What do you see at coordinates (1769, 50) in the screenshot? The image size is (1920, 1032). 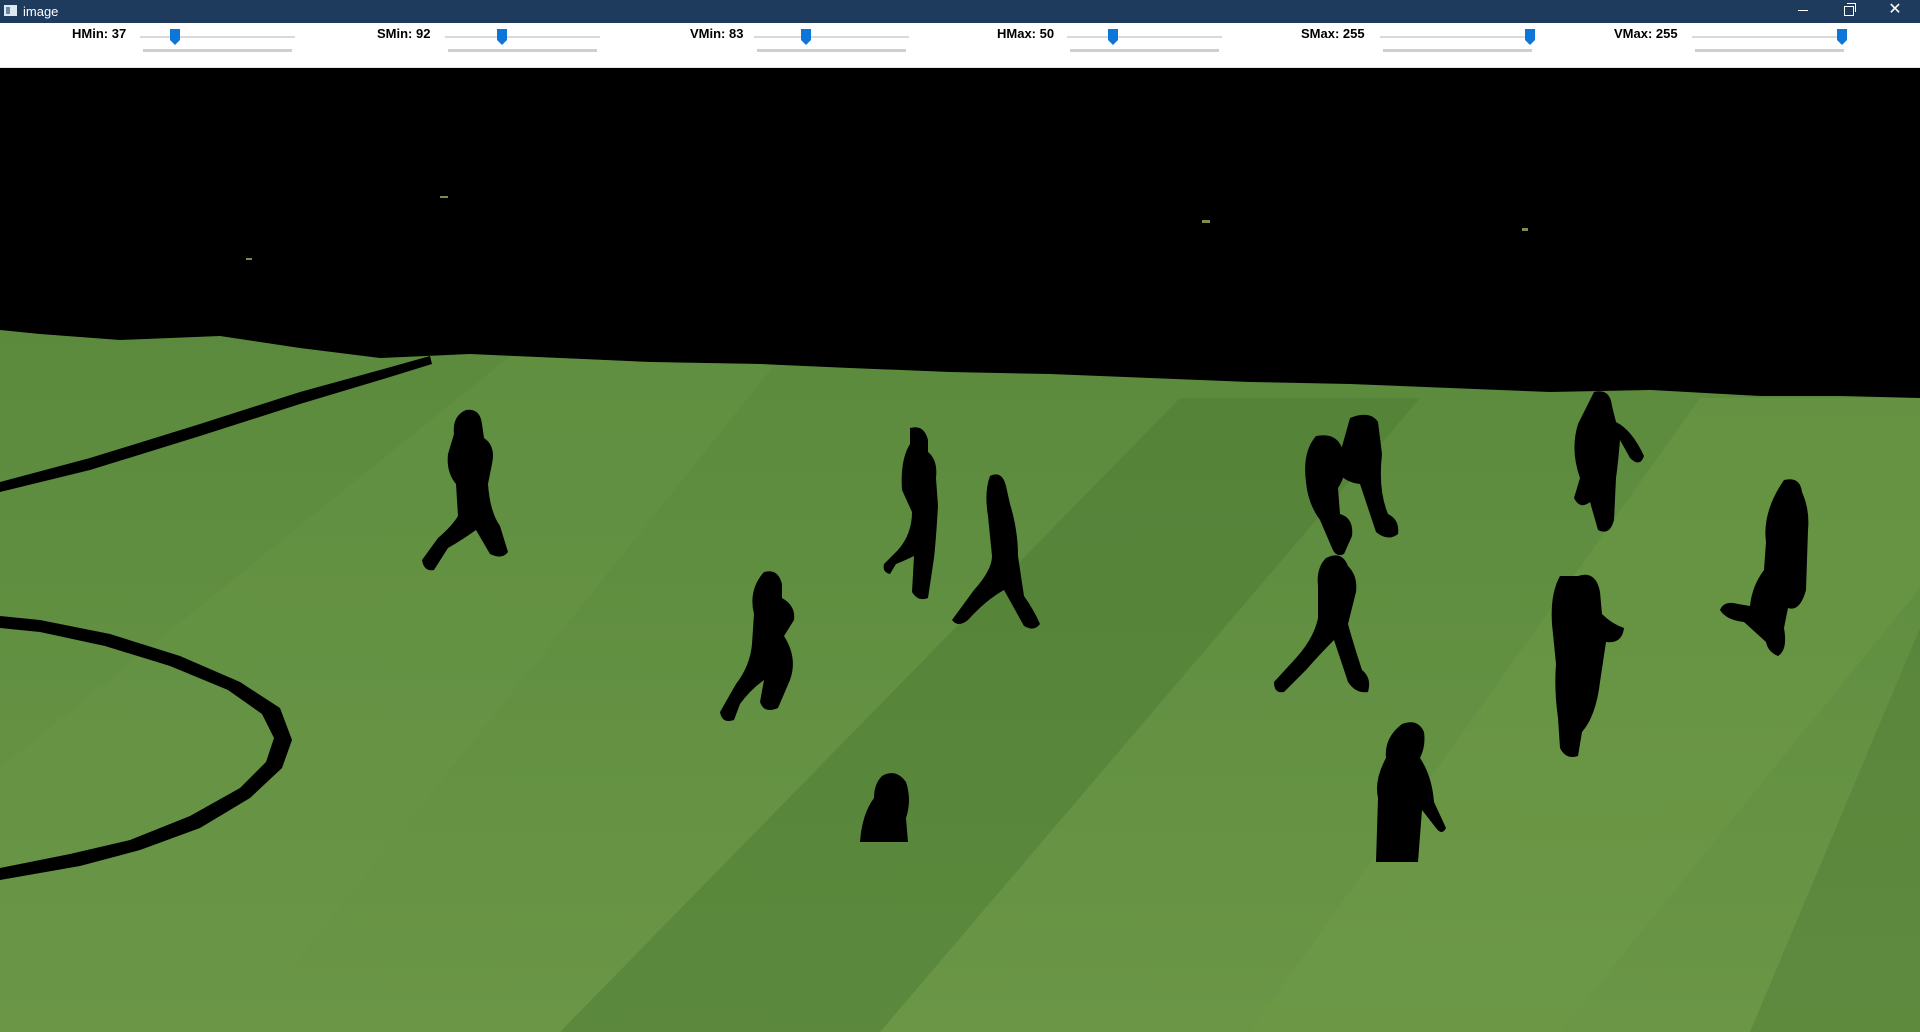 I see `trackbar-base-vmax` at bounding box center [1769, 50].